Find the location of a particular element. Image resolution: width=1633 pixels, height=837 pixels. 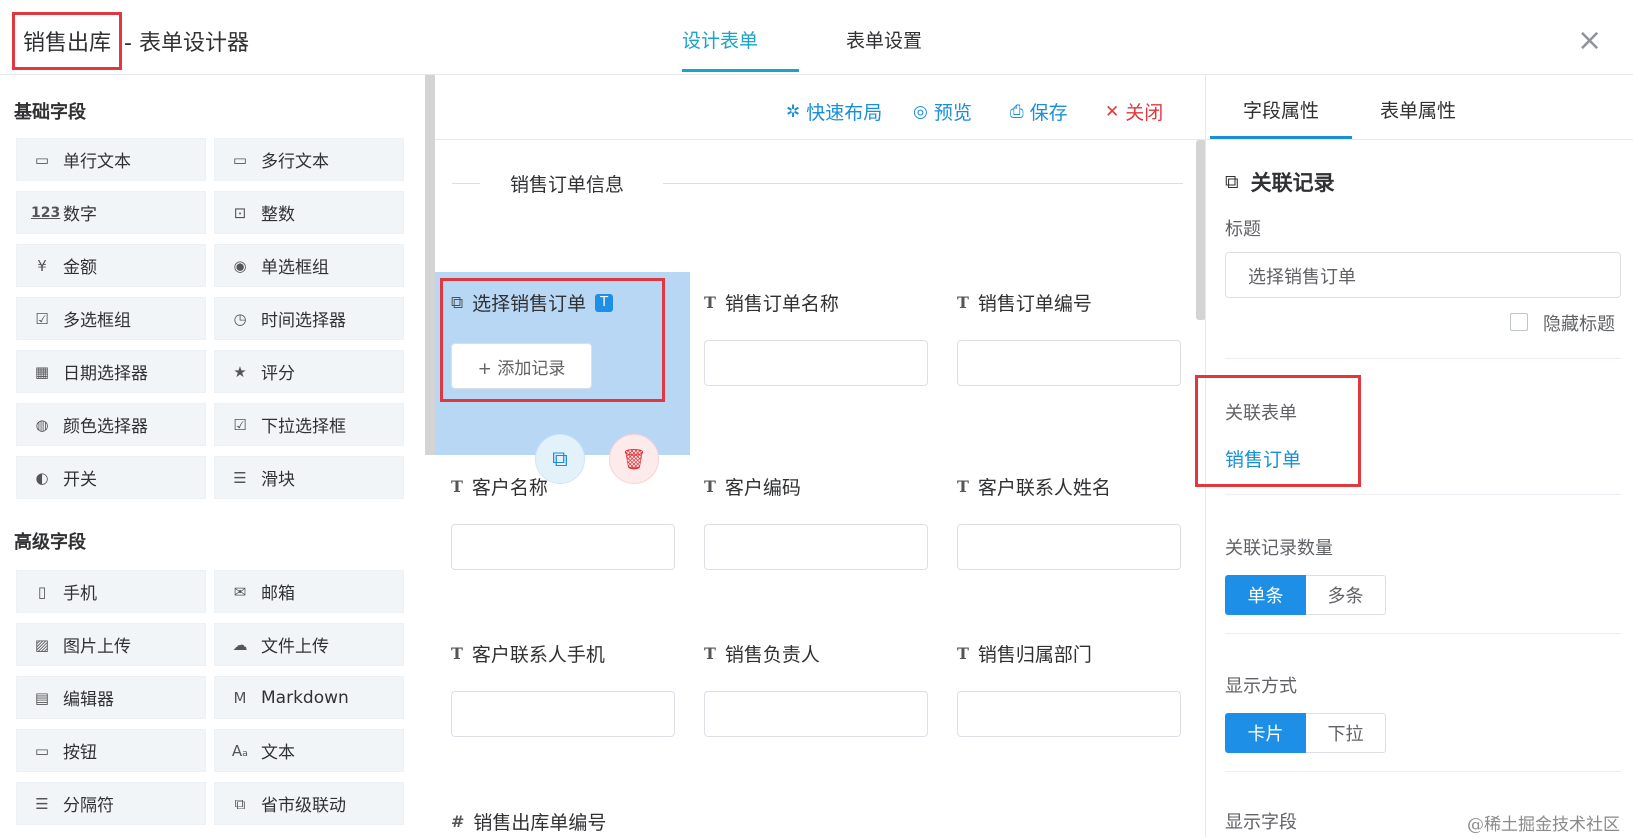

component-image: ▨ 图片上传 is located at coordinates (111, 644).